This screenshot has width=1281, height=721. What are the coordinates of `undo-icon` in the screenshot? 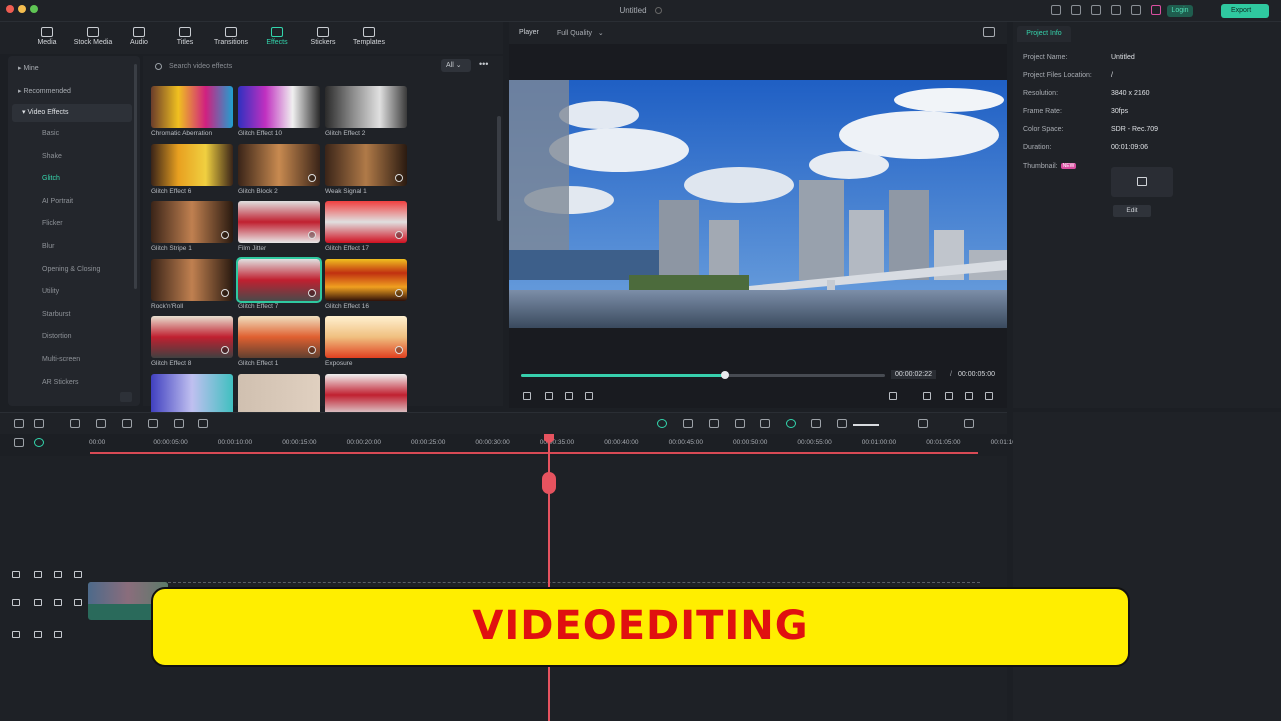 It's located at (75, 423).